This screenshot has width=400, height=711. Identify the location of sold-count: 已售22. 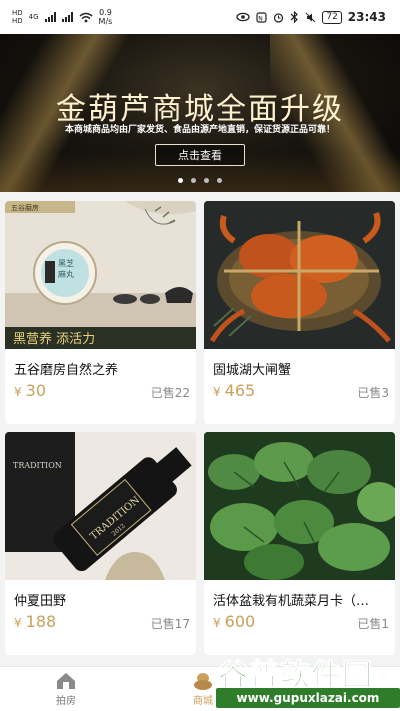
(170, 393).